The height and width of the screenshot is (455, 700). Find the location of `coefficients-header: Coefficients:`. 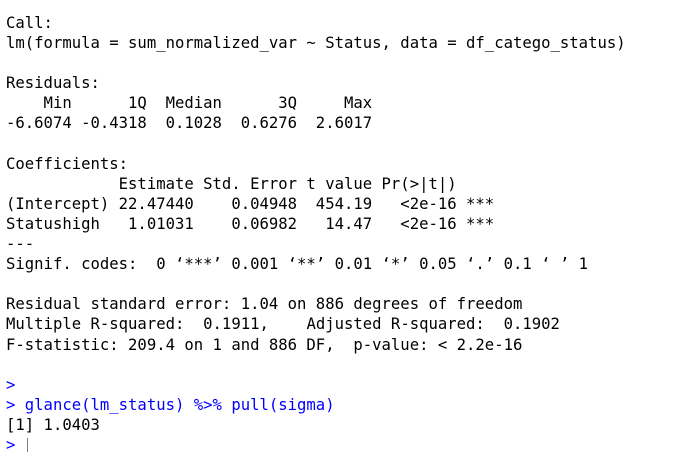

coefficients-header: Coefficients: is located at coordinates (67, 163).